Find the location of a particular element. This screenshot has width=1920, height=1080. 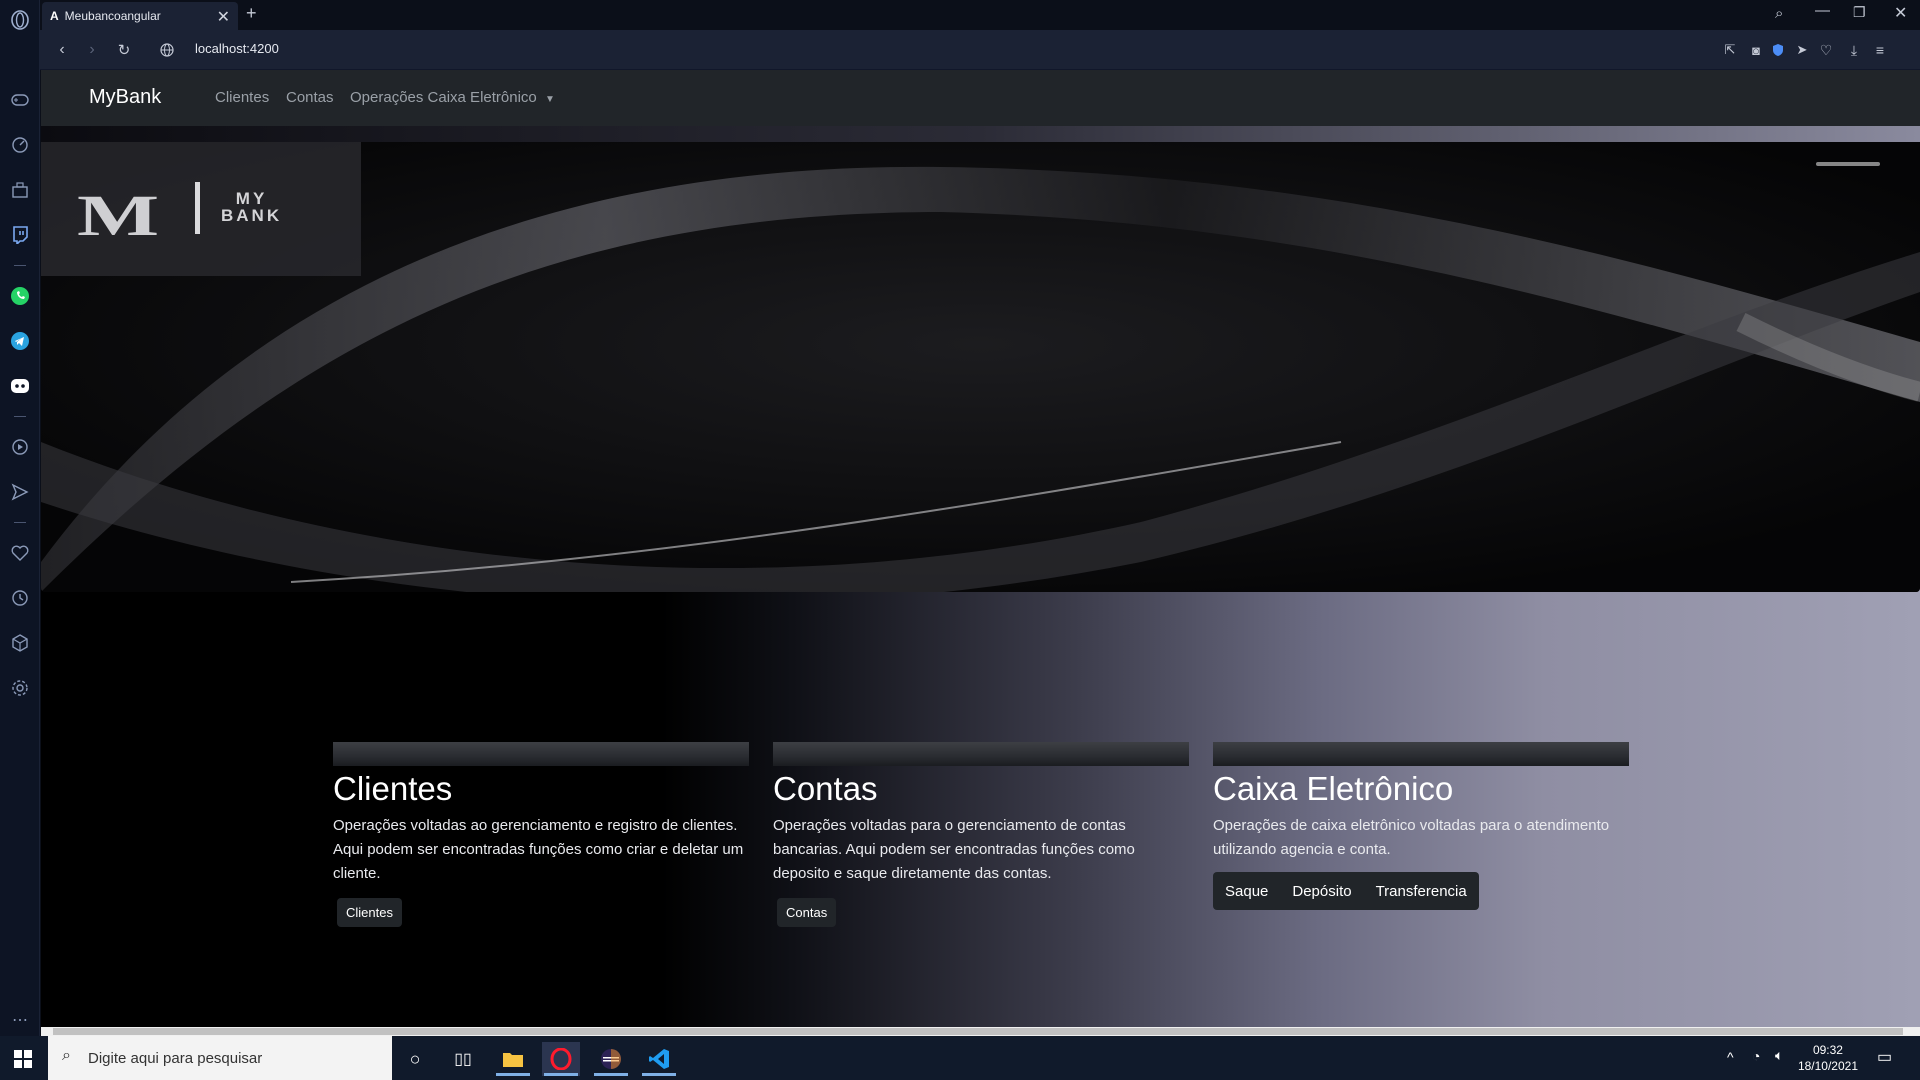

logo-text: MY BANK is located at coordinates (251, 207).